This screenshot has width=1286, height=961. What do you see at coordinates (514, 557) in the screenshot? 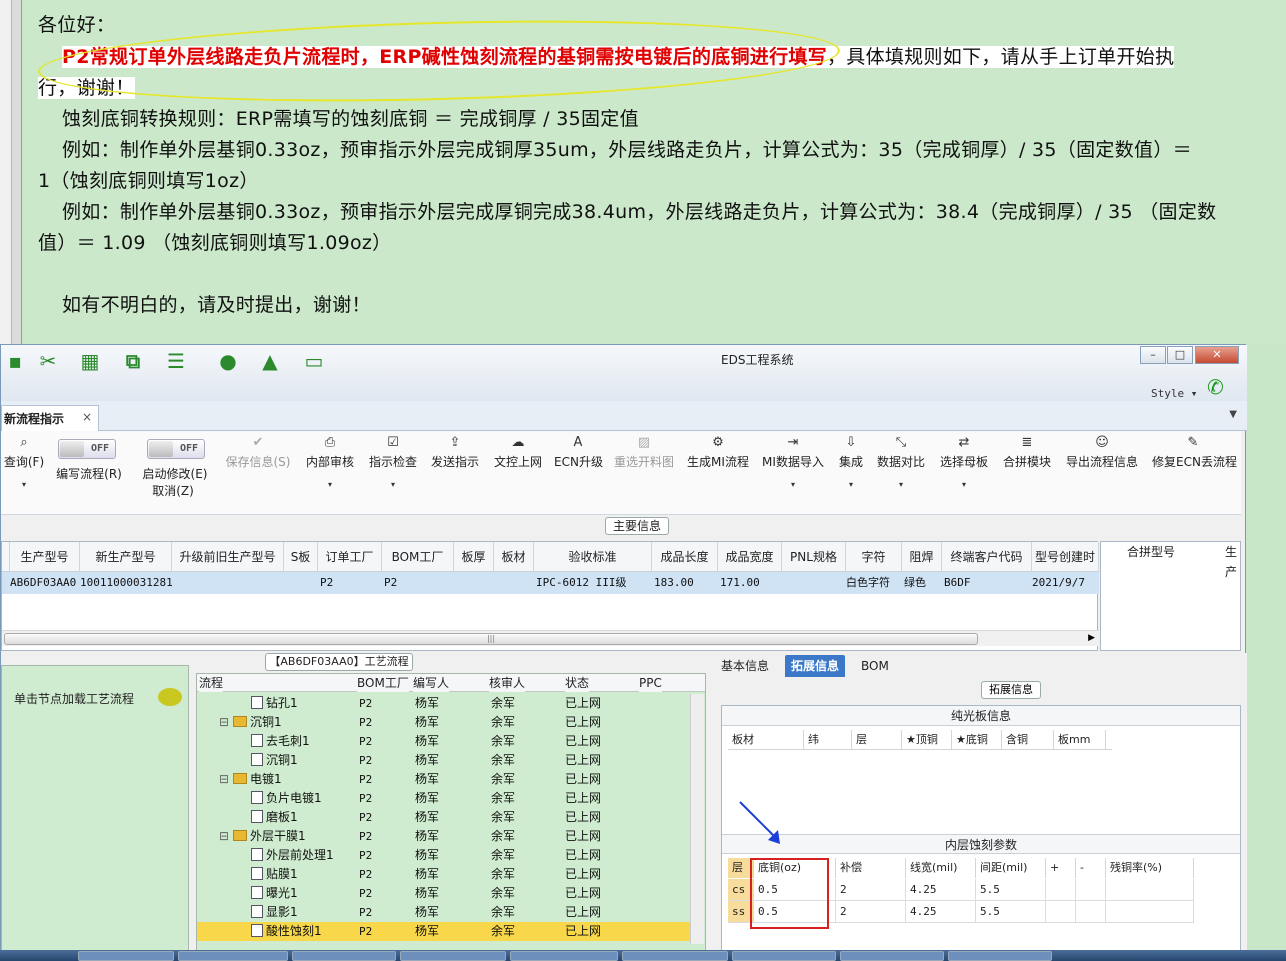
I see `grid-col-header: 板材` at bounding box center [514, 557].